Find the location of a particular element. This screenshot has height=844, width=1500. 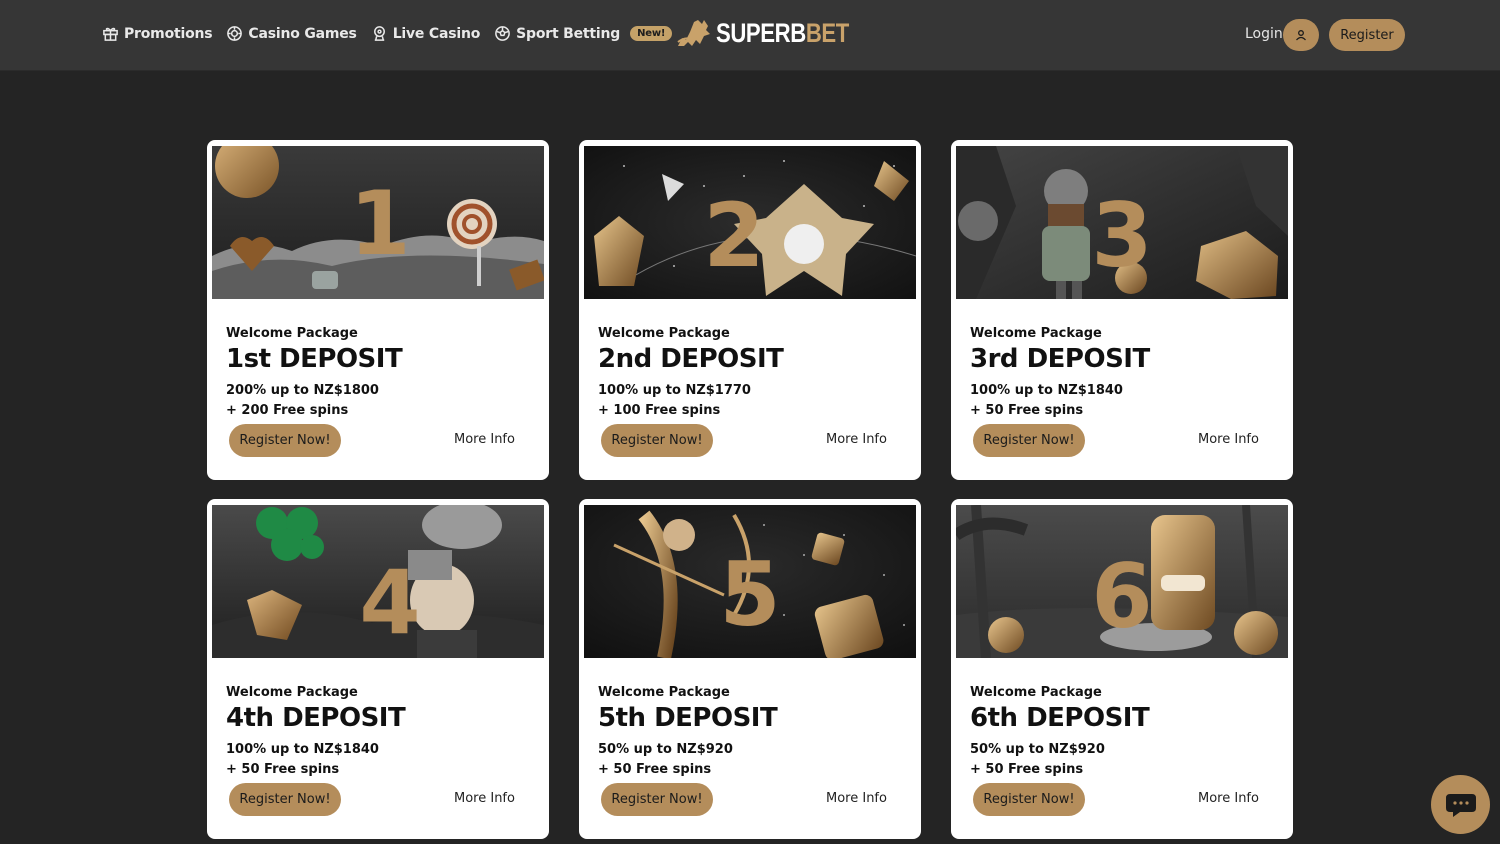

card-title: 6th DEPOSIT is located at coordinates (1060, 718).